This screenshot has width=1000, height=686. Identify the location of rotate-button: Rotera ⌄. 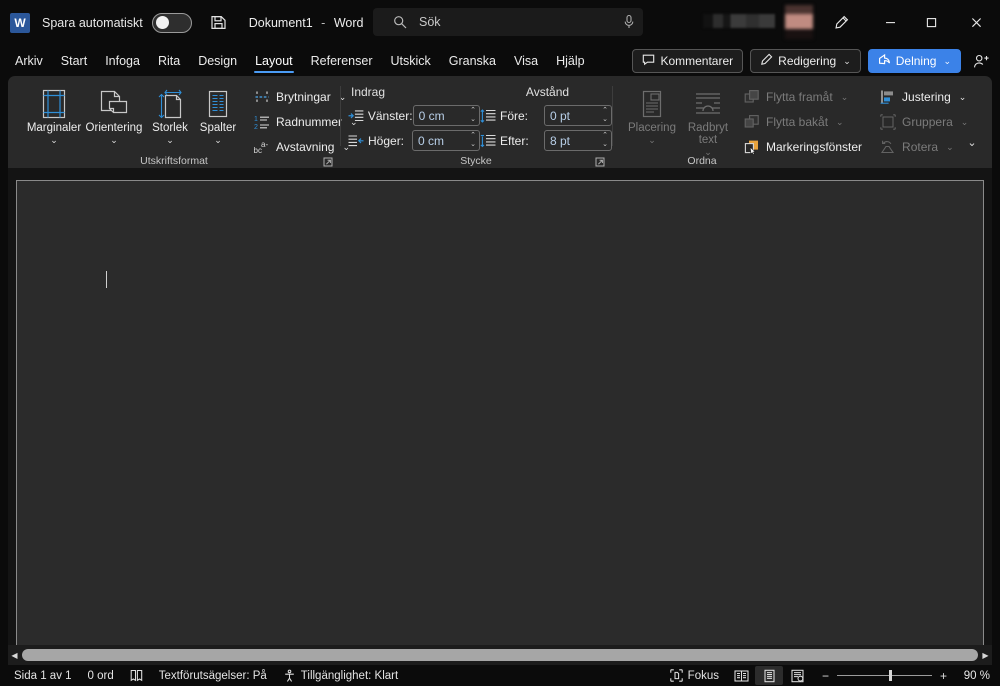
(924, 147).